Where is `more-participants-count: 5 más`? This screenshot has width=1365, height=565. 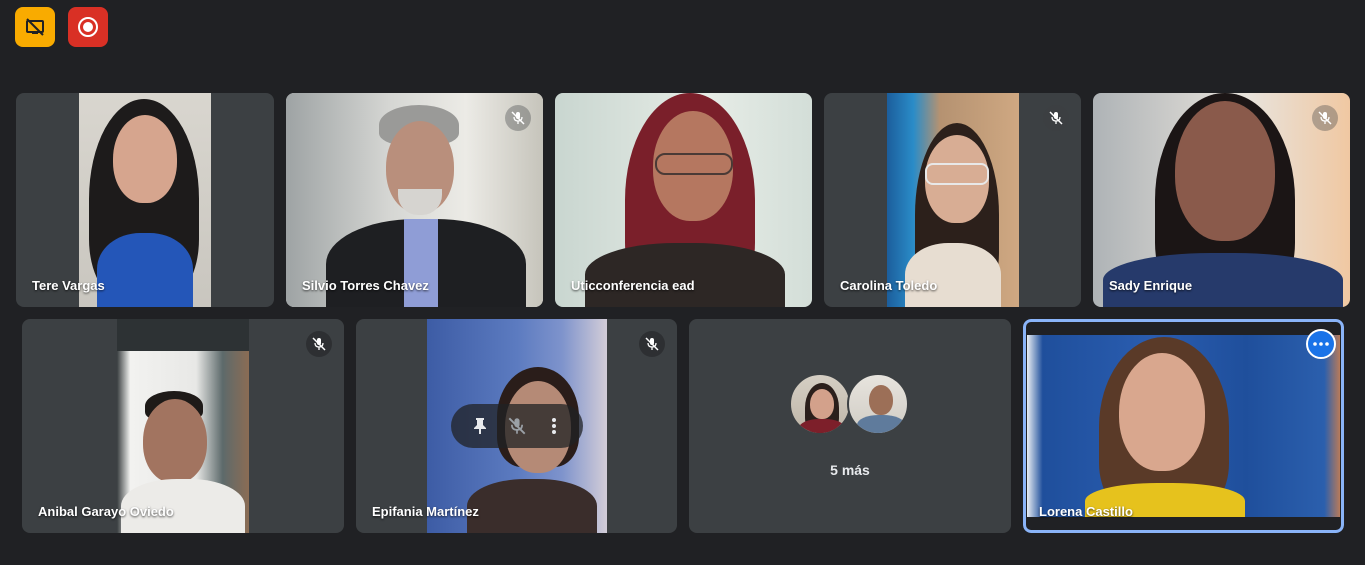
more-participants-count: 5 más is located at coordinates (850, 470).